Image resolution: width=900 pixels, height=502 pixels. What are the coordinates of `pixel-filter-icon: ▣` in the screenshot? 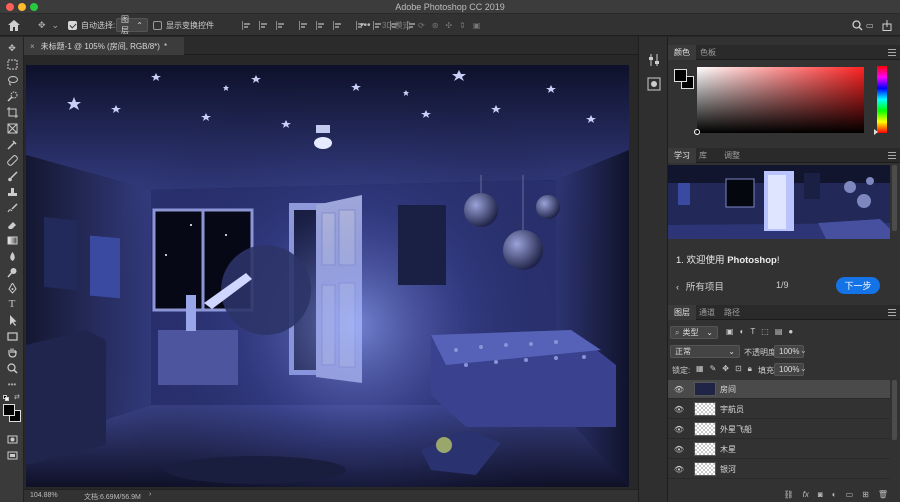 It's located at (730, 331).